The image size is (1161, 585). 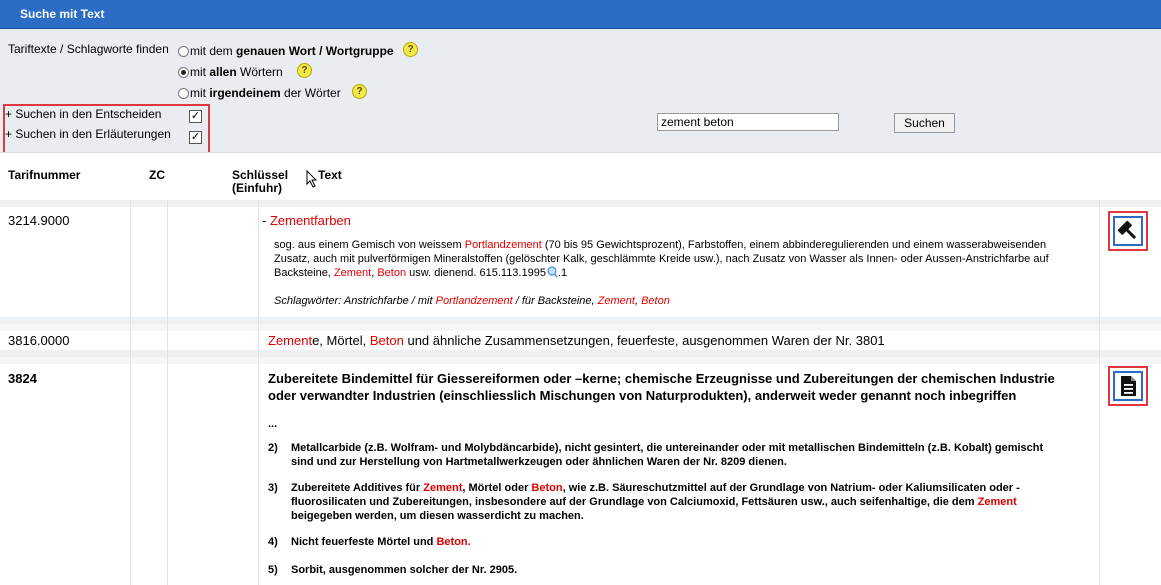 I want to click on tariff-title: - Zementfarben, so click(x=306, y=220).